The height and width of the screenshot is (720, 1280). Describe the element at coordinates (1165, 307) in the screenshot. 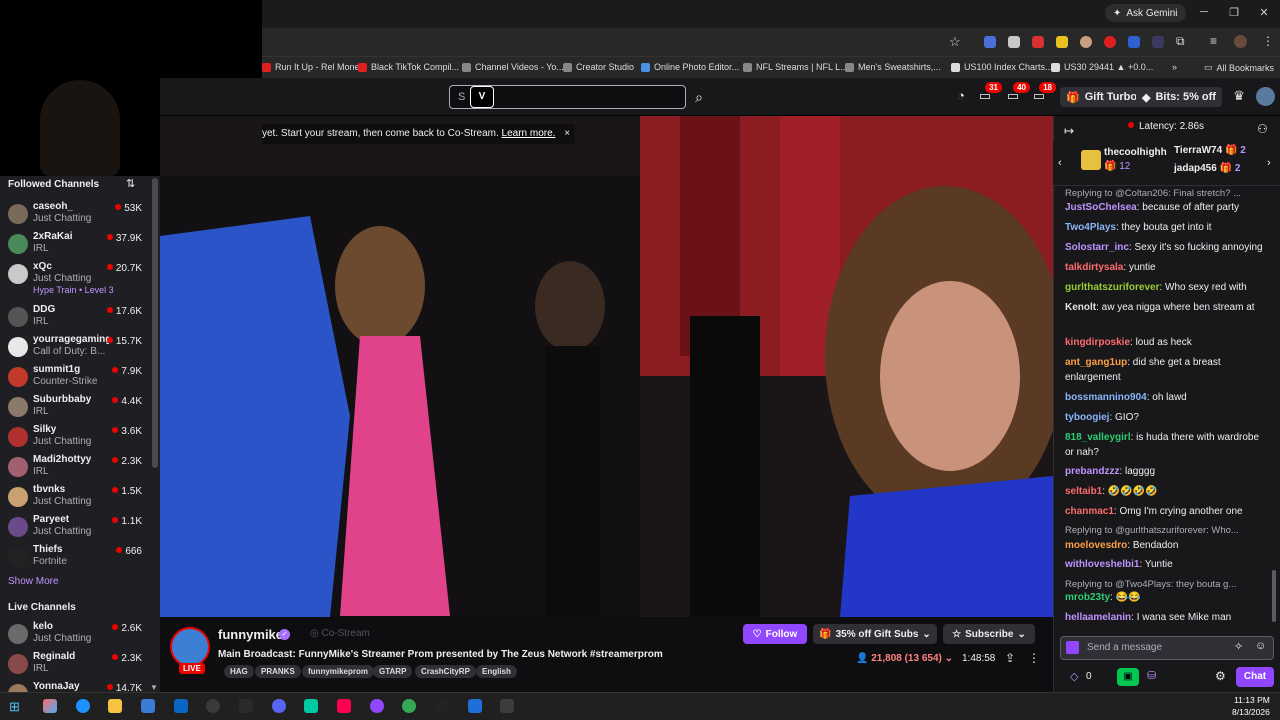

I see `chat-message: Kenolt: aw yea nigga where ben stream at` at that location.